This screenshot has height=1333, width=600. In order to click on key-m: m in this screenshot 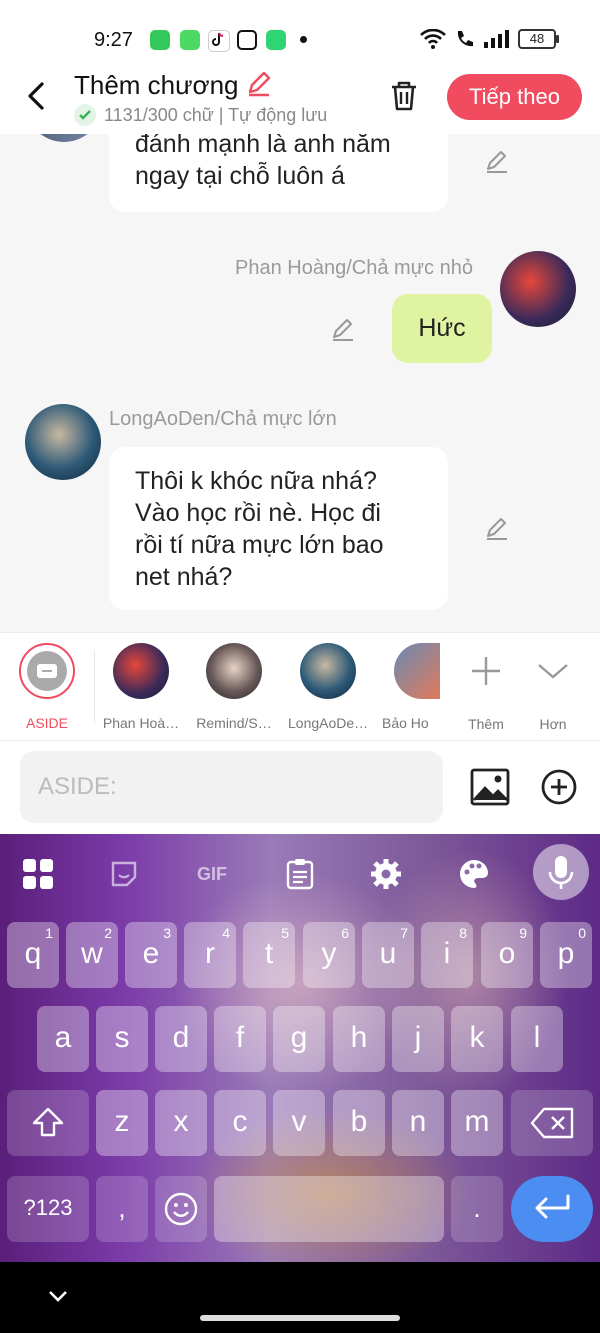, I will do `click(477, 1123)`.